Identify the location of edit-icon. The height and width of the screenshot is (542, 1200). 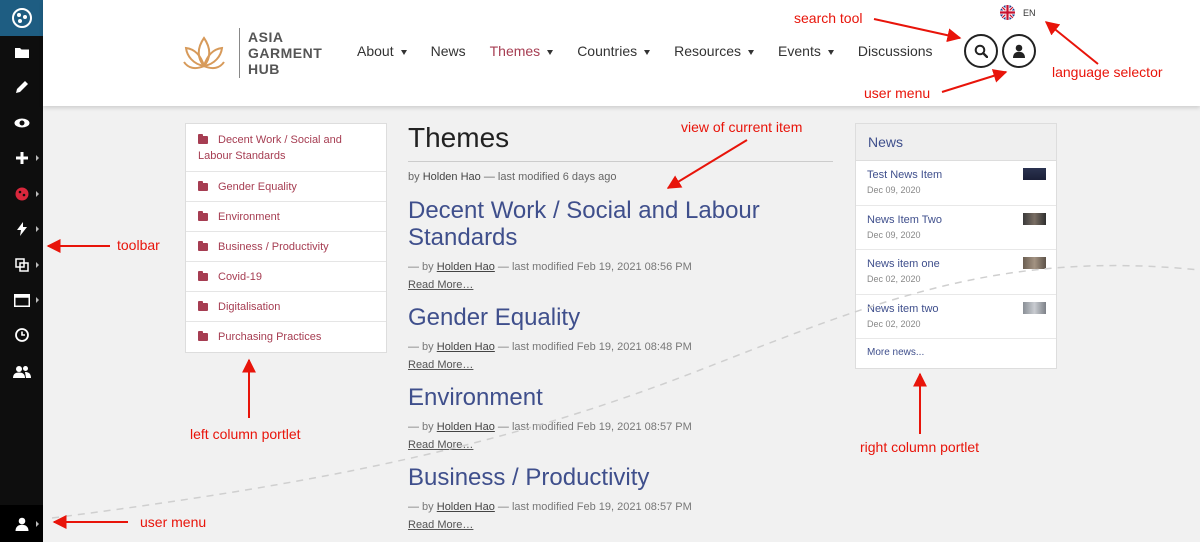
(21, 87).